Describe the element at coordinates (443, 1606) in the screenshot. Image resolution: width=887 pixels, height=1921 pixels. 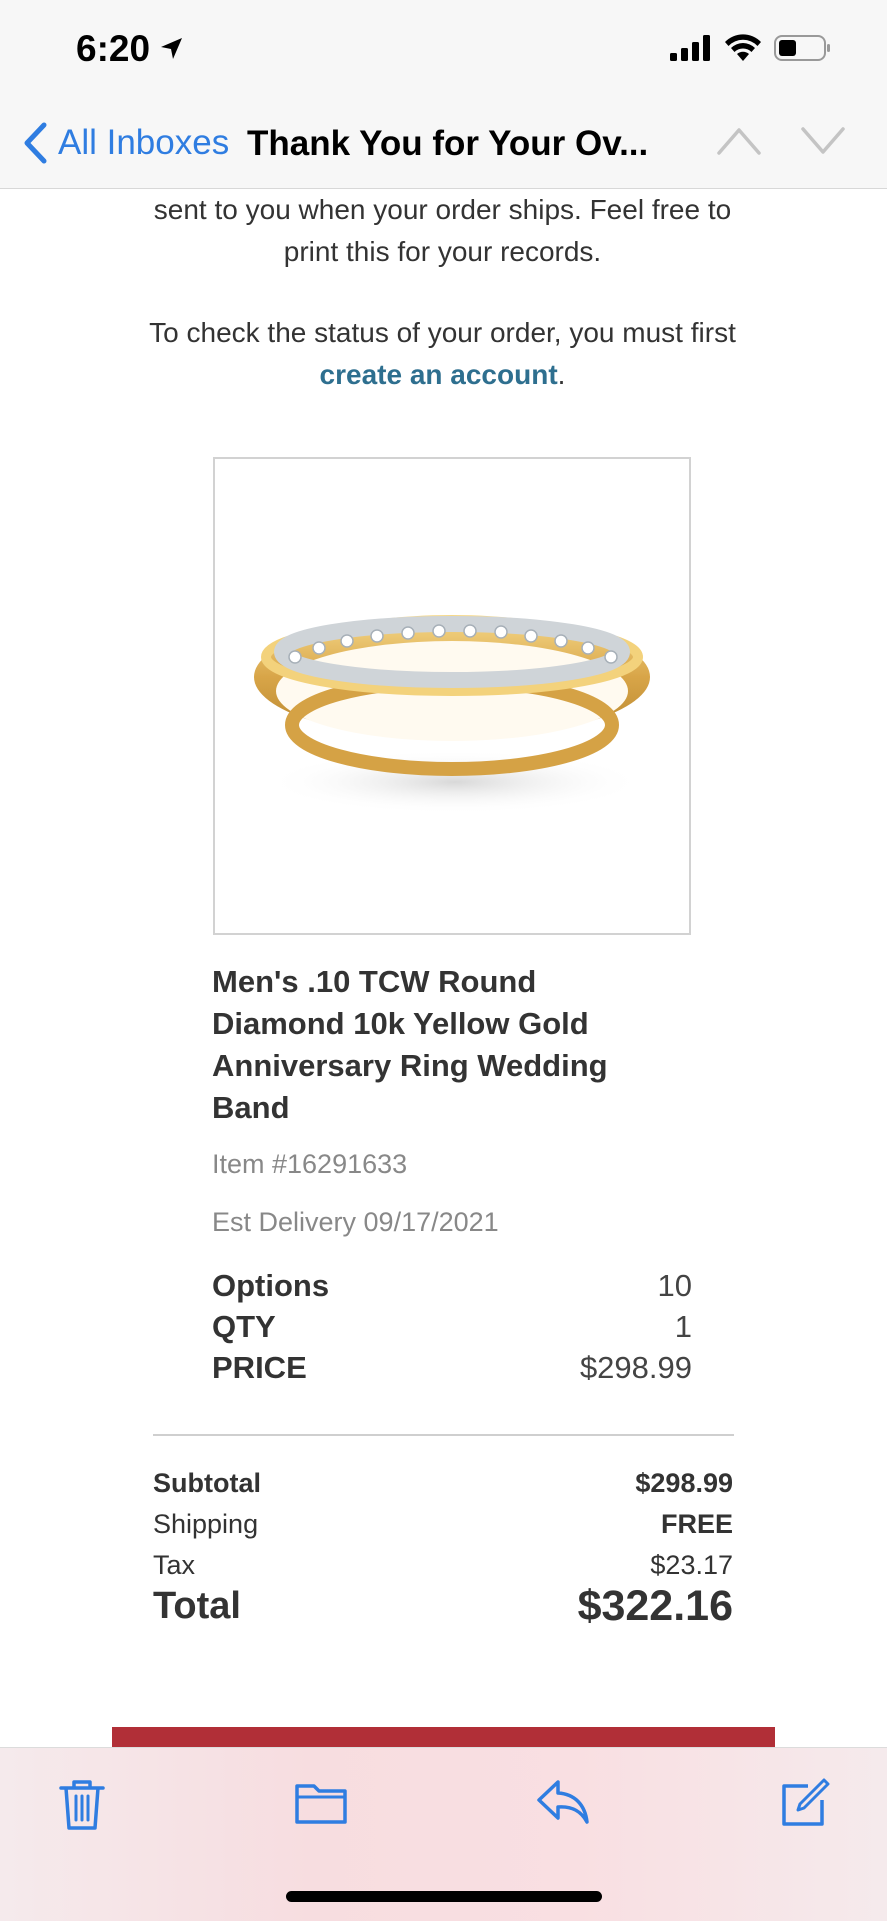
I see `total-row: Total $322.16` at that location.